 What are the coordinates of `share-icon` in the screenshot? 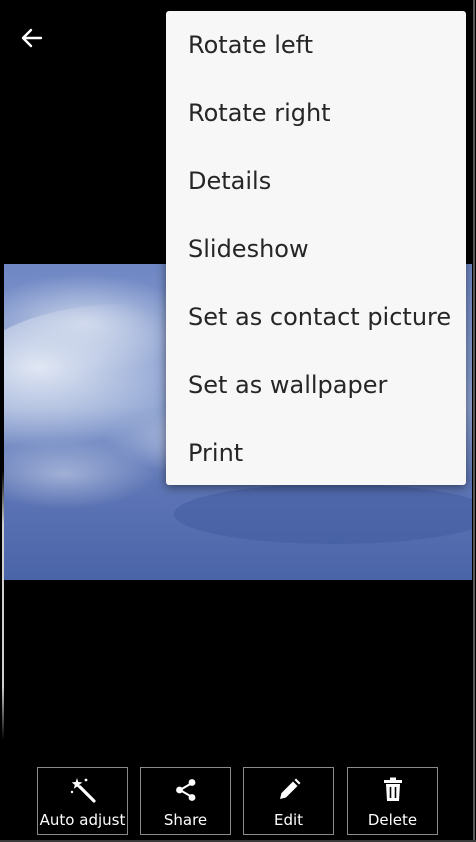 It's located at (186, 790).